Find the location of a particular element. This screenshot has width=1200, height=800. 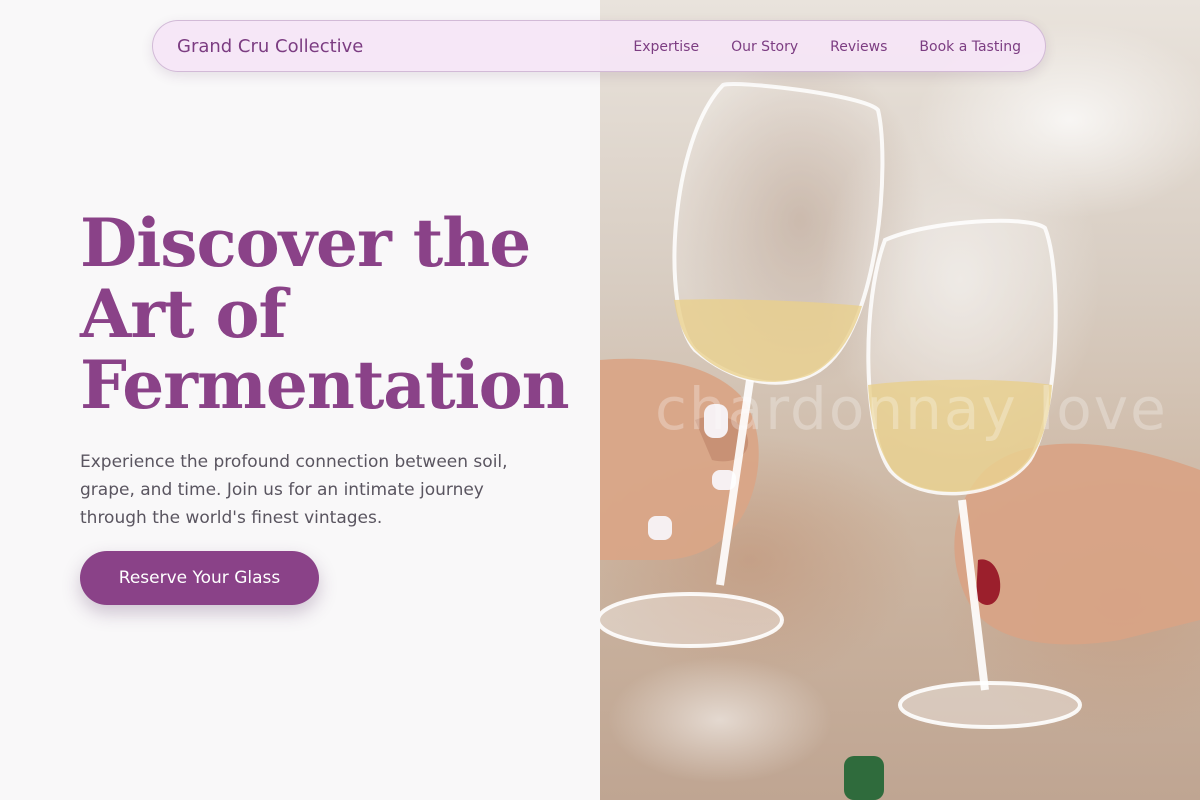

nav-link-book-tasting: Book a Tasting is located at coordinates (970, 47).